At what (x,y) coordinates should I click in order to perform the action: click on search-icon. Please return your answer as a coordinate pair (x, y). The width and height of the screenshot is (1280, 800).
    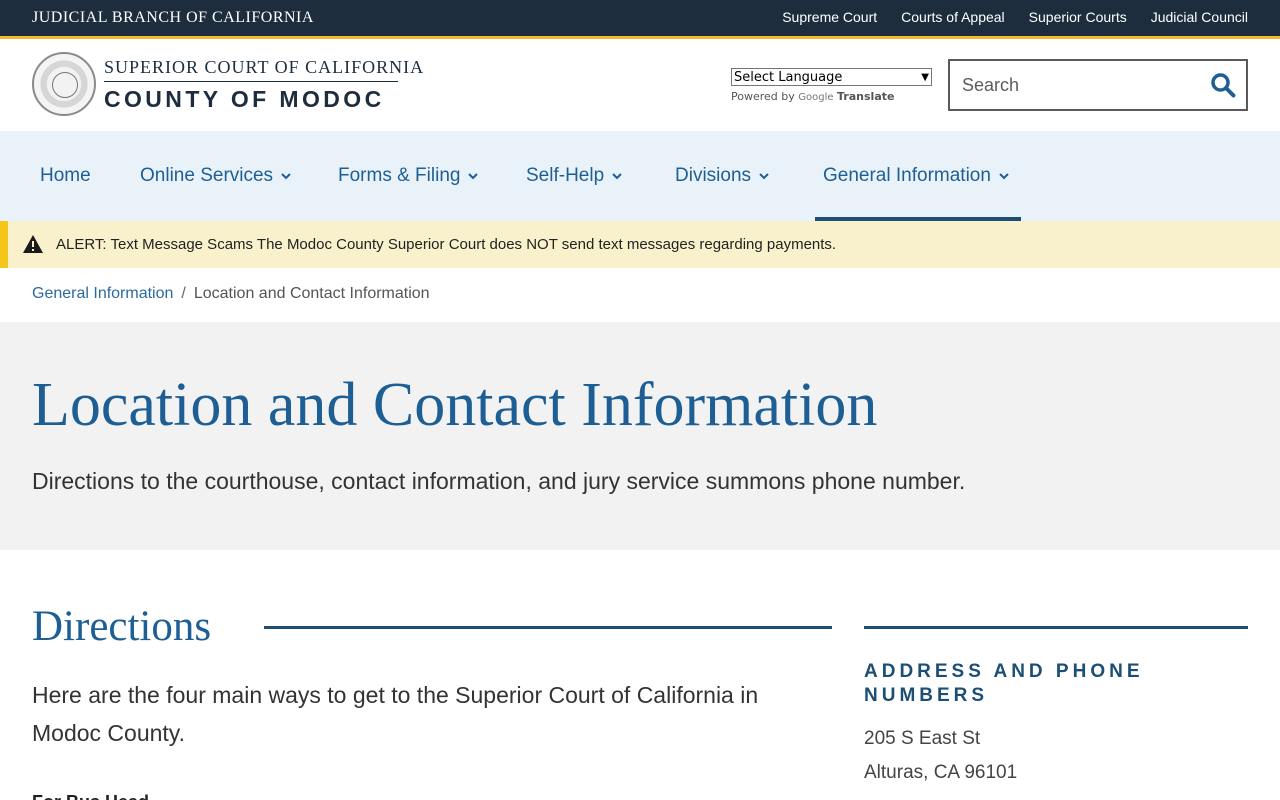
    Looking at the image, I should click on (1223, 85).